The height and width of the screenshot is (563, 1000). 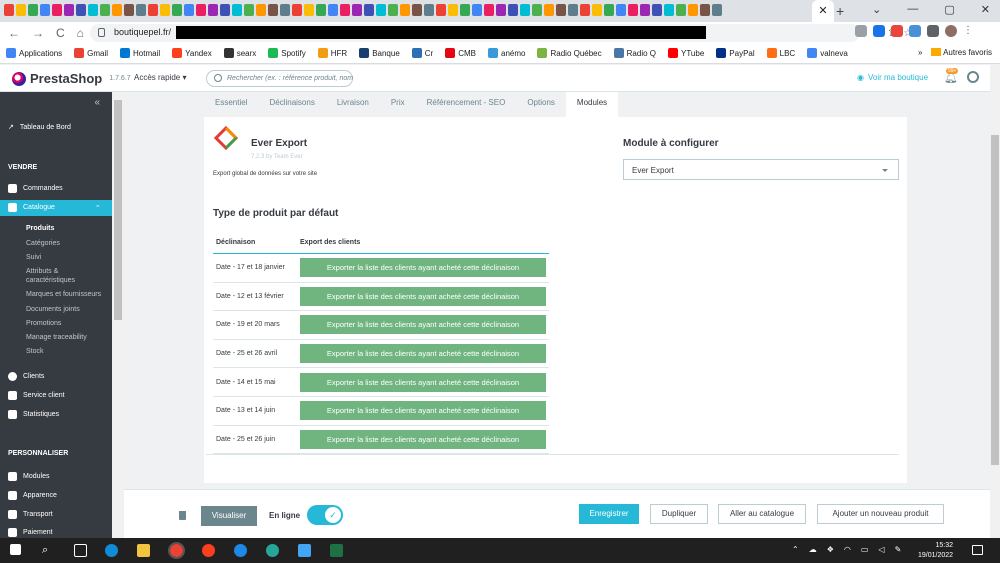 I want to click on prestashop-logo: PrestaShop 1.7.6.7, so click(x=71, y=78).